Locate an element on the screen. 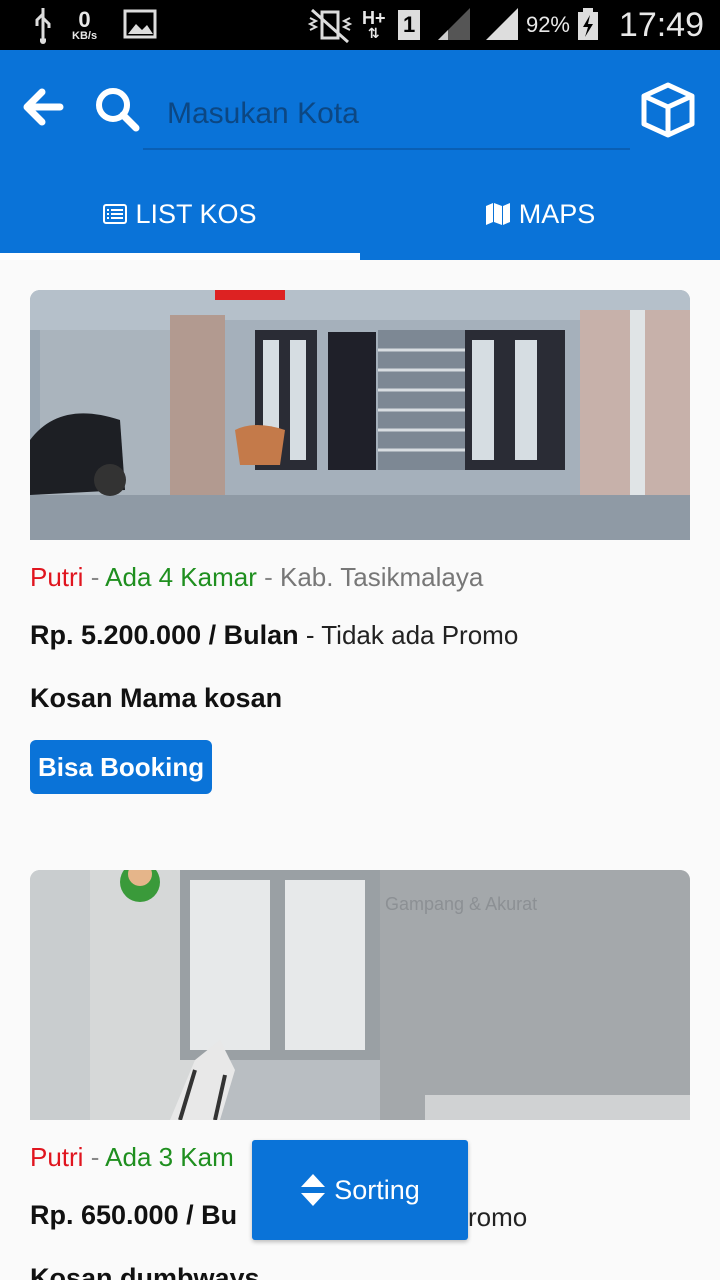  map-icon is located at coordinates (497, 214).